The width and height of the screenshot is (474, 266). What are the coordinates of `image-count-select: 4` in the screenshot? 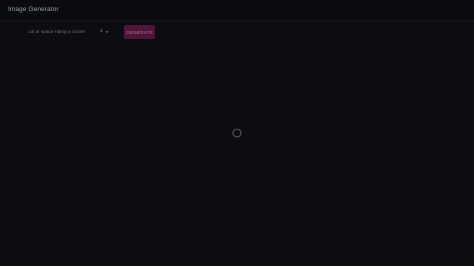 It's located at (108, 32).